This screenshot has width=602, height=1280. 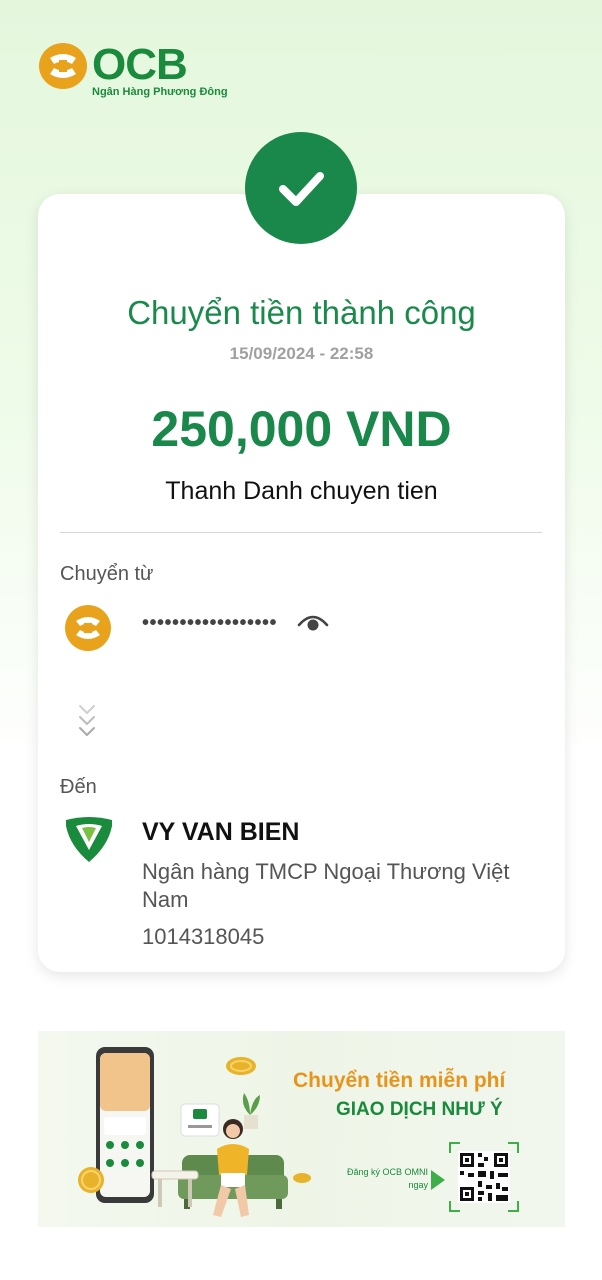 What do you see at coordinates (87, 720) in the screenshot?
I see `chevron-down-triple-icon` at bounding box center [87, 720].